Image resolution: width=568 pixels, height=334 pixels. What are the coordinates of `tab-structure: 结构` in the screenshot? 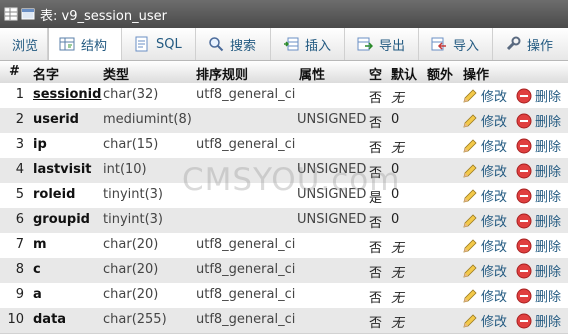 It's located at (85, 44).